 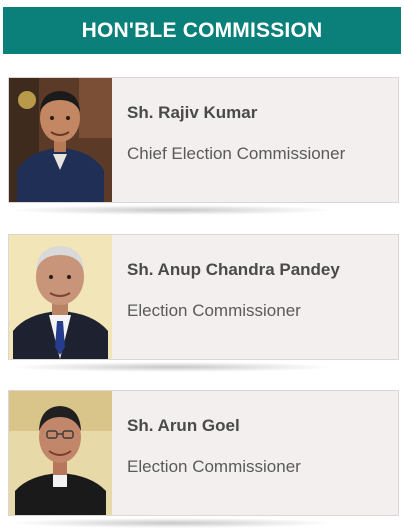 I want to click on commission-title: HON'BLE COMMISSION, so click(x=202, y=30).